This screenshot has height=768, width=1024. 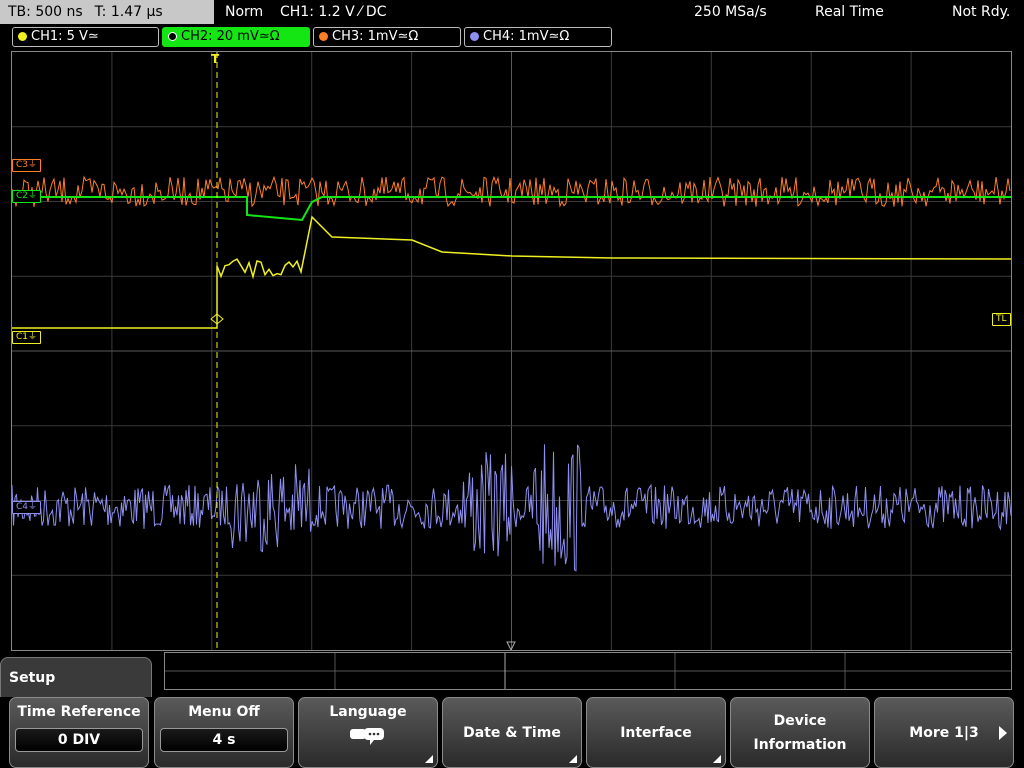 I want to click on interface-button: Interface, so click(x=656, y=732).